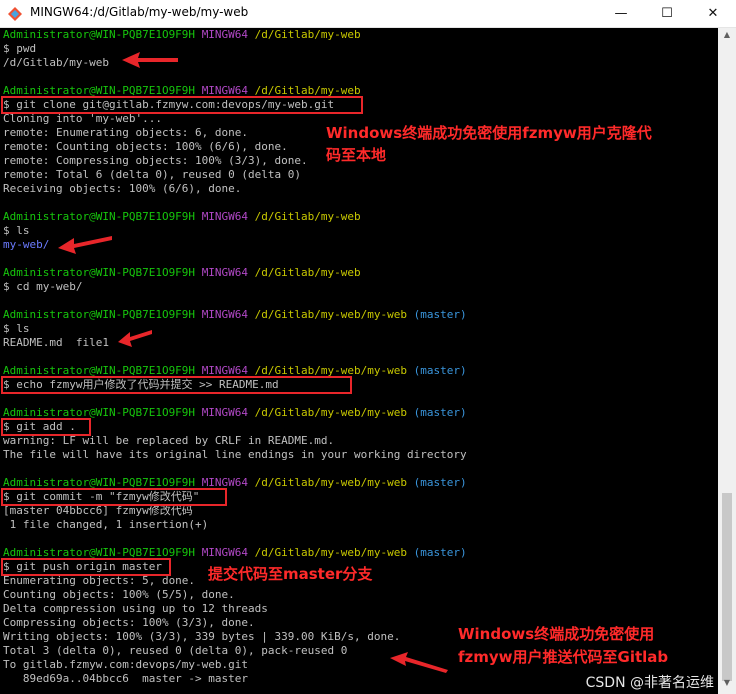 Image resolution: width=736 pixels, height=694 pixels. Describe the element at coordinates (727, 361) in the screenshot. I see `vertical-scrollbar: ▲ ▼` at that location.